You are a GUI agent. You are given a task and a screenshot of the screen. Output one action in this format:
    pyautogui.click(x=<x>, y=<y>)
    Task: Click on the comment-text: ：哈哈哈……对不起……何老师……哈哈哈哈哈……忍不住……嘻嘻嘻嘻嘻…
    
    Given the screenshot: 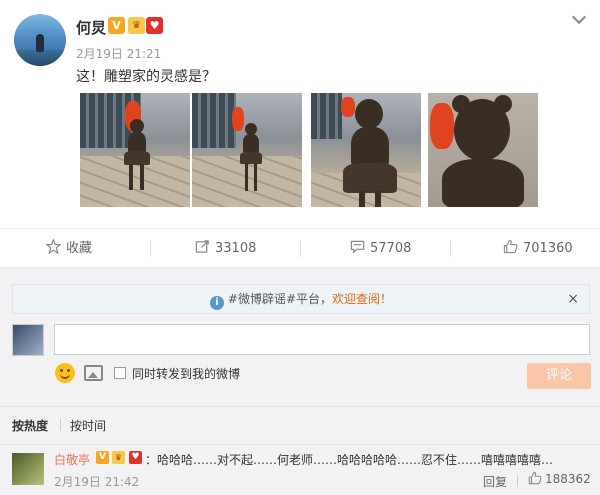 What is the action you would take?
    pyautogui.click(x=349, y=460)
    